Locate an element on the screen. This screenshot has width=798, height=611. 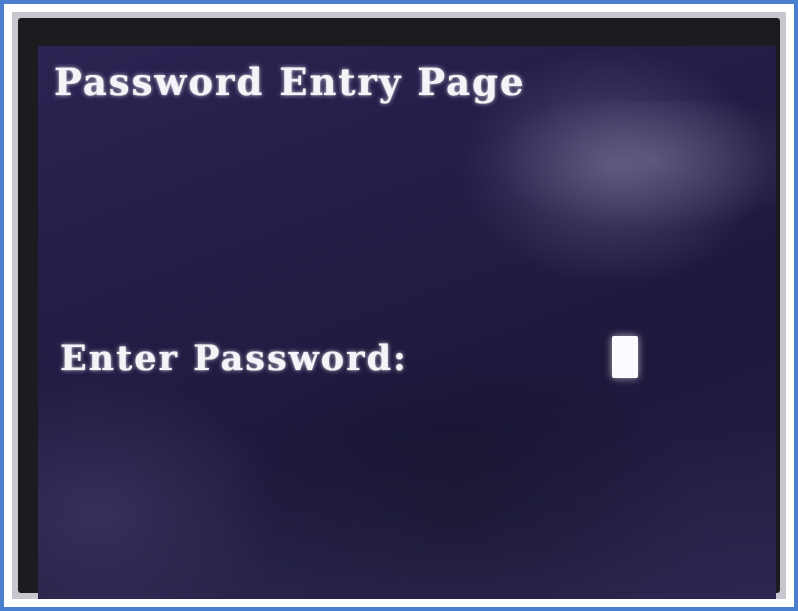
block-cursor-icon is located at coordinates (625, 357).